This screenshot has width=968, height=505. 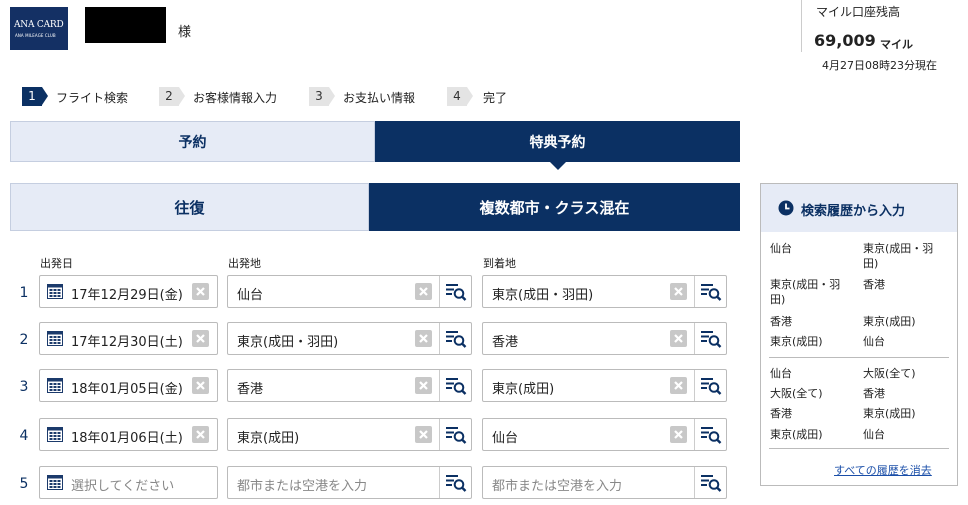 I want to click on origin-field-text: 香港, so click(x=250, y=389).